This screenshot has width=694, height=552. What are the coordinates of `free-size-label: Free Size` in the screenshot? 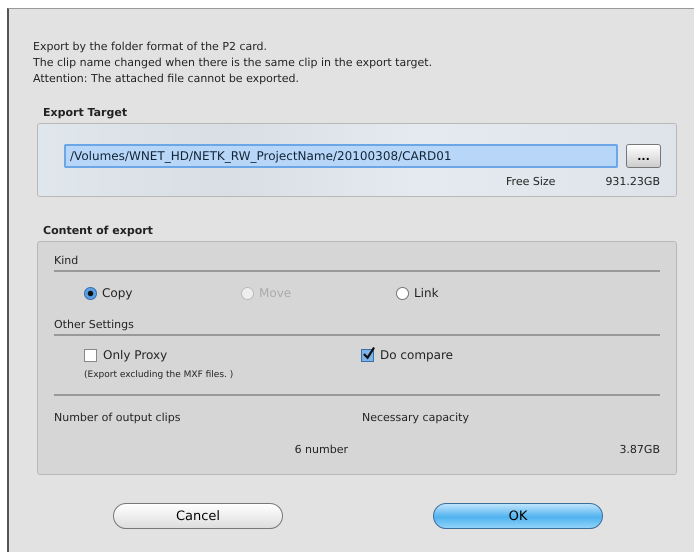 It's located at (531, 182).